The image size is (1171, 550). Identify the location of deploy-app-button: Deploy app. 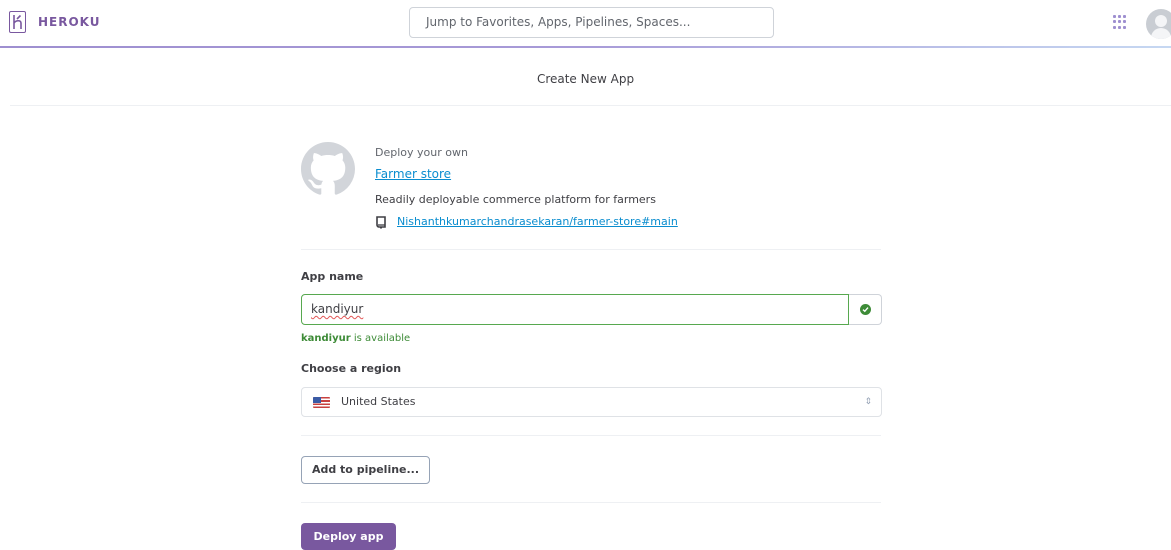
(348, 536).